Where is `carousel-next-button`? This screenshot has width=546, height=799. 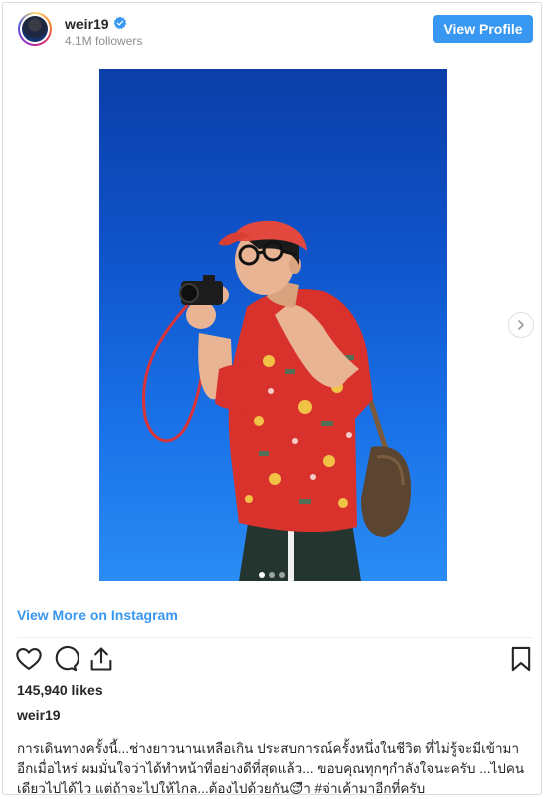 carousel-next-button is located at coordinates (521, 325).